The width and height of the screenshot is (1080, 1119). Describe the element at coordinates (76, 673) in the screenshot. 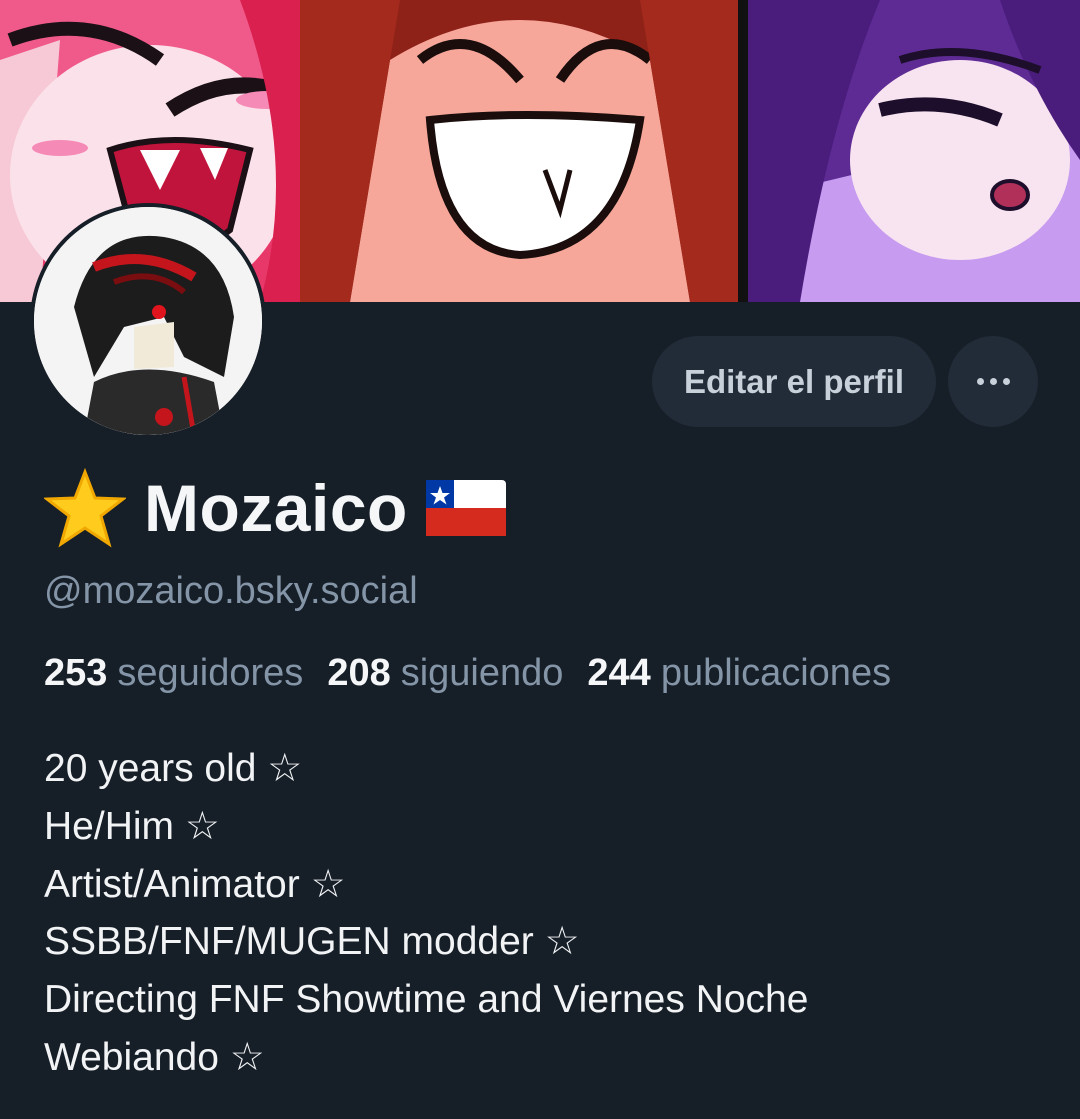

I see `followers-count: 253` at that location.